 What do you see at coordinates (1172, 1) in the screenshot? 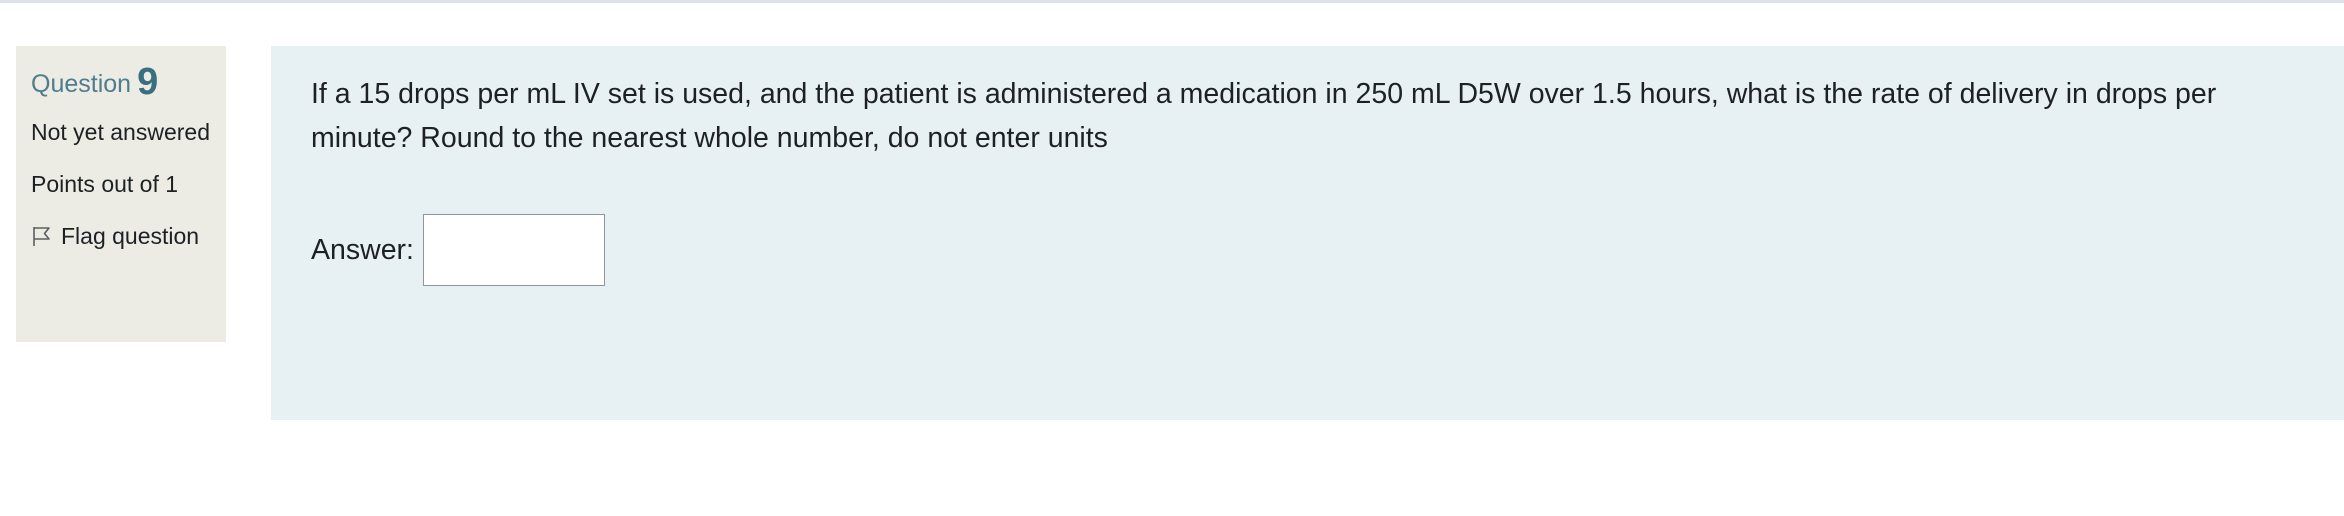
I see `top-divider` at bounding box center [1172, 1].